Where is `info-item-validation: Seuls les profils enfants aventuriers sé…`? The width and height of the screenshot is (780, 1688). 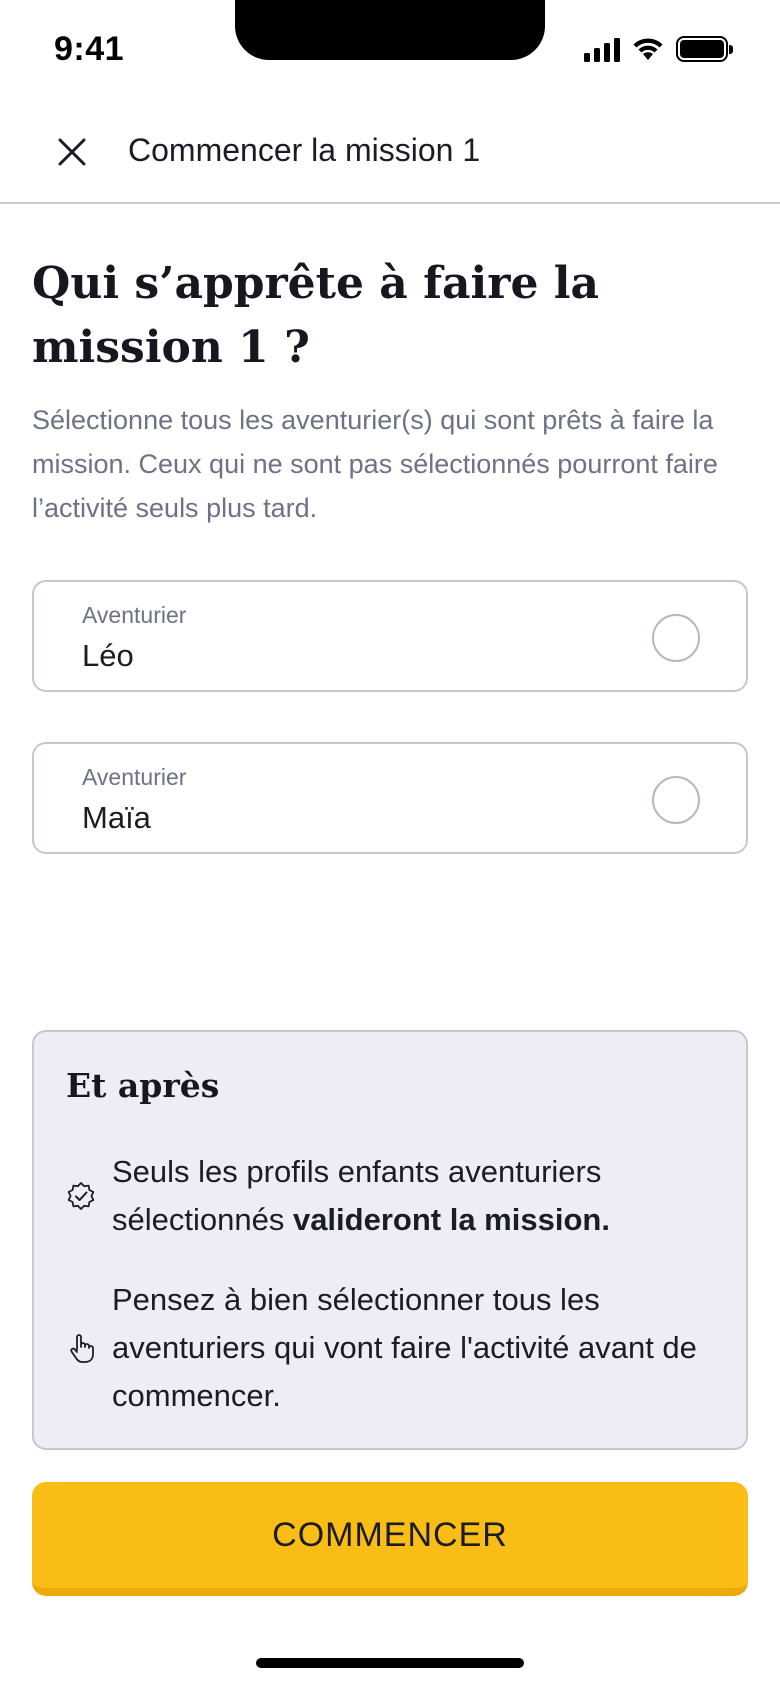
info-item-validation: Seuls les profils enfants aventuriers sé… is located at coordinates (396, 1196).